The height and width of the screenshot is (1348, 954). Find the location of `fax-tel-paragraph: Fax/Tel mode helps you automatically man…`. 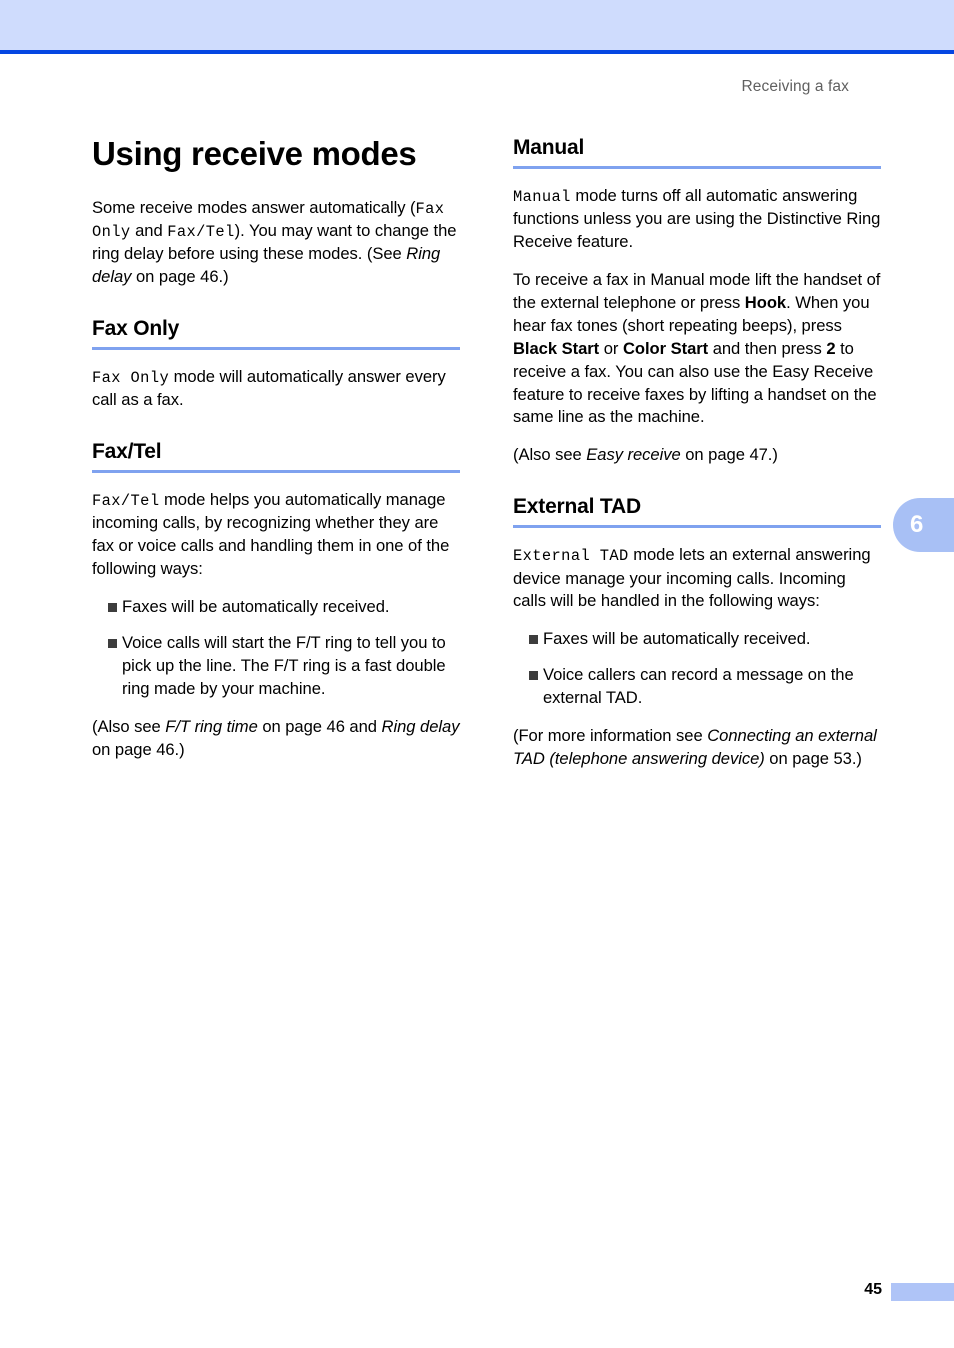

fax-tel-paragraph: Fax/Tel mode helps you automatically man… is located at coordinates (276, 535).